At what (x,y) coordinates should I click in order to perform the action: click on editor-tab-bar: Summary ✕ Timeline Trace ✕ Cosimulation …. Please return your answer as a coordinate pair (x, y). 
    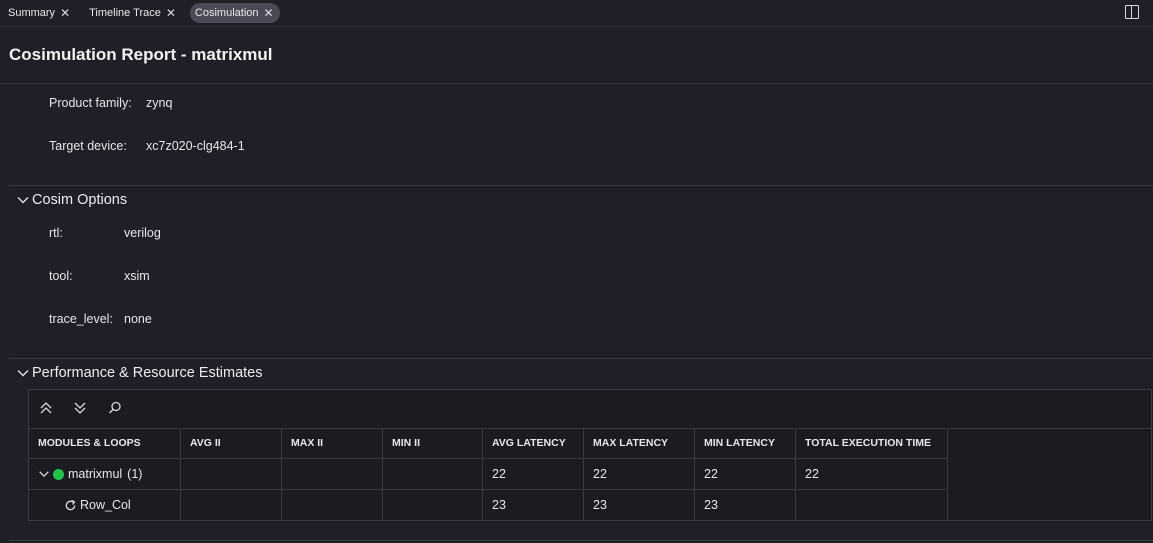
    Looking at the image, I should click on (576, 13).